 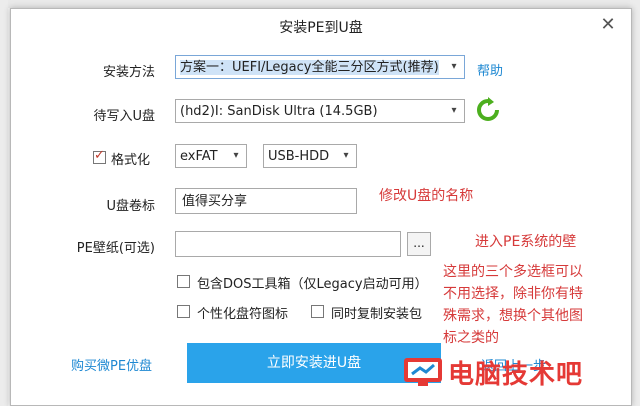 I want to click on annotation-line: 殊需求，想换个其他图, so click(x=513, y=316).